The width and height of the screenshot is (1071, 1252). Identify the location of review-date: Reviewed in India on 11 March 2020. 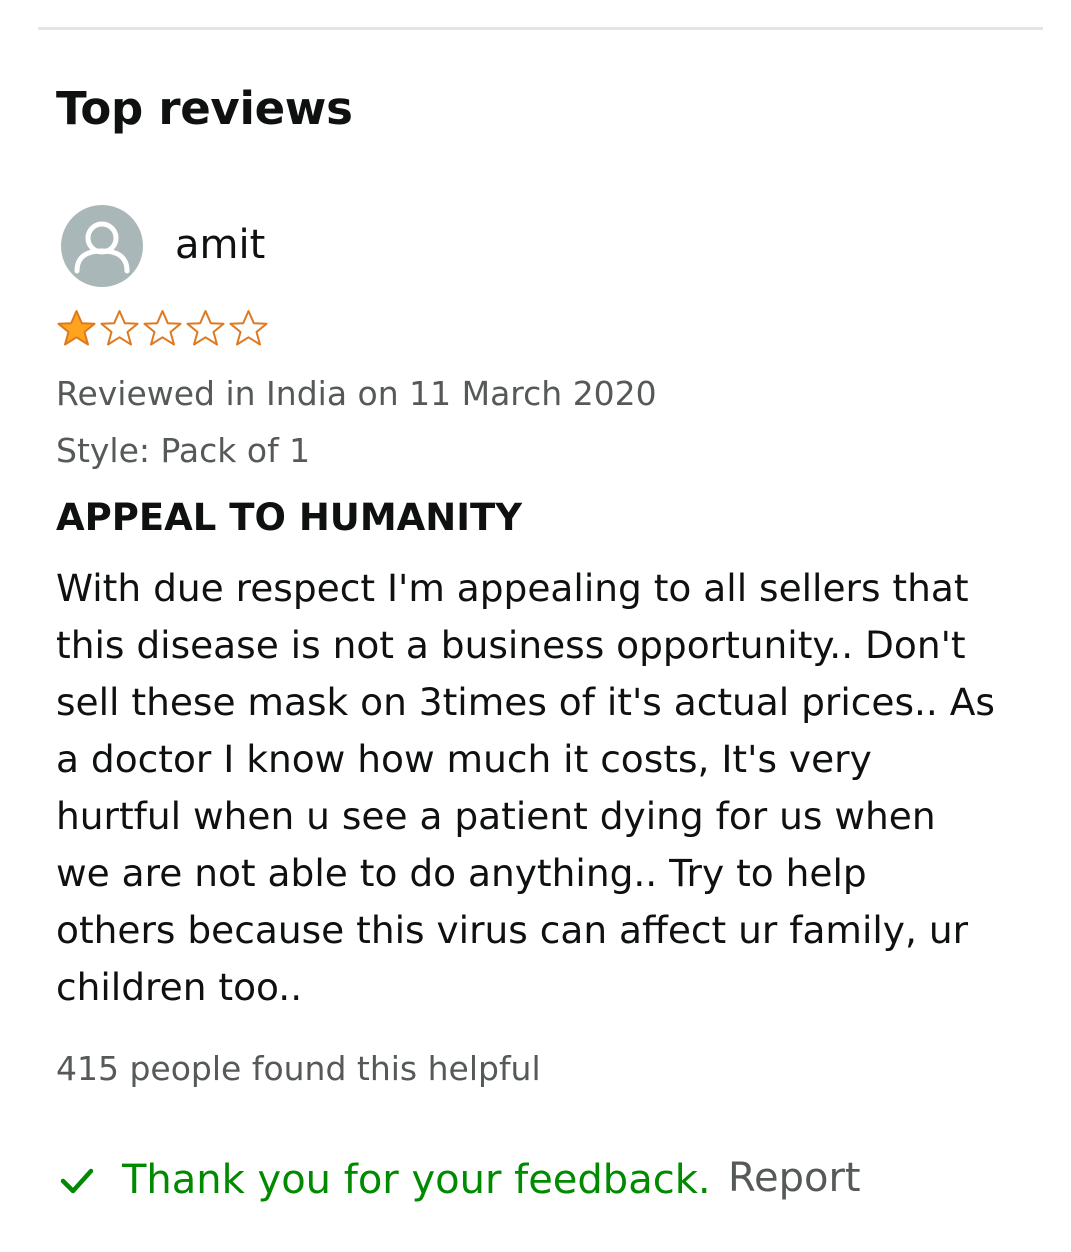
(356, 393).